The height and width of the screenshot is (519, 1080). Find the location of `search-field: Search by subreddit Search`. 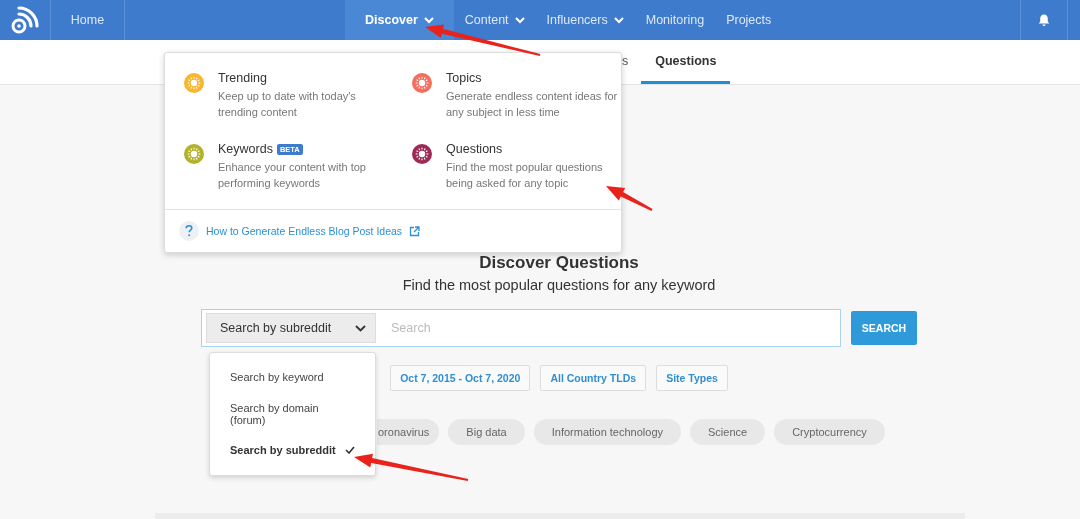

search-field: Search by subreddit Search is located at coordinates (521, 328).